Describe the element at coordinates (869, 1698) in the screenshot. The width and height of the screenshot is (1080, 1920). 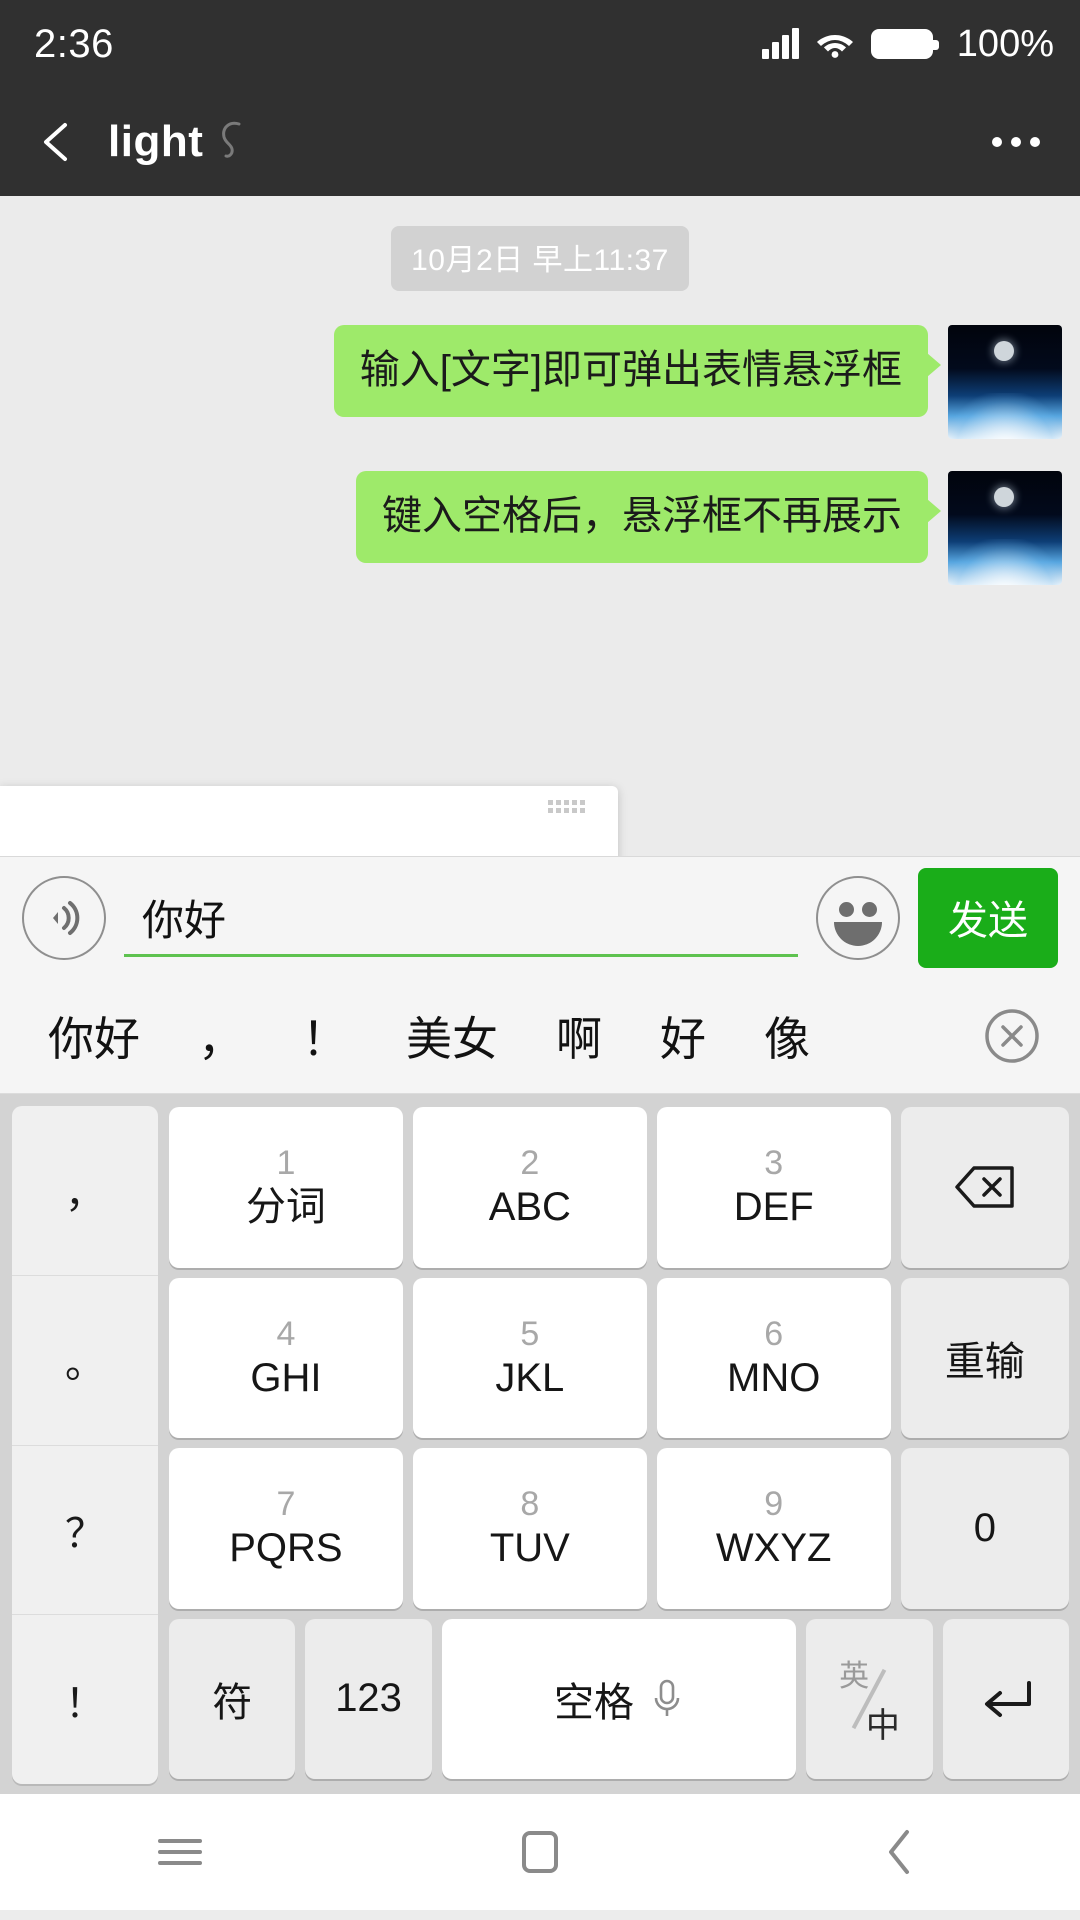
I see `key-language-toggle: 英 中` at that location.